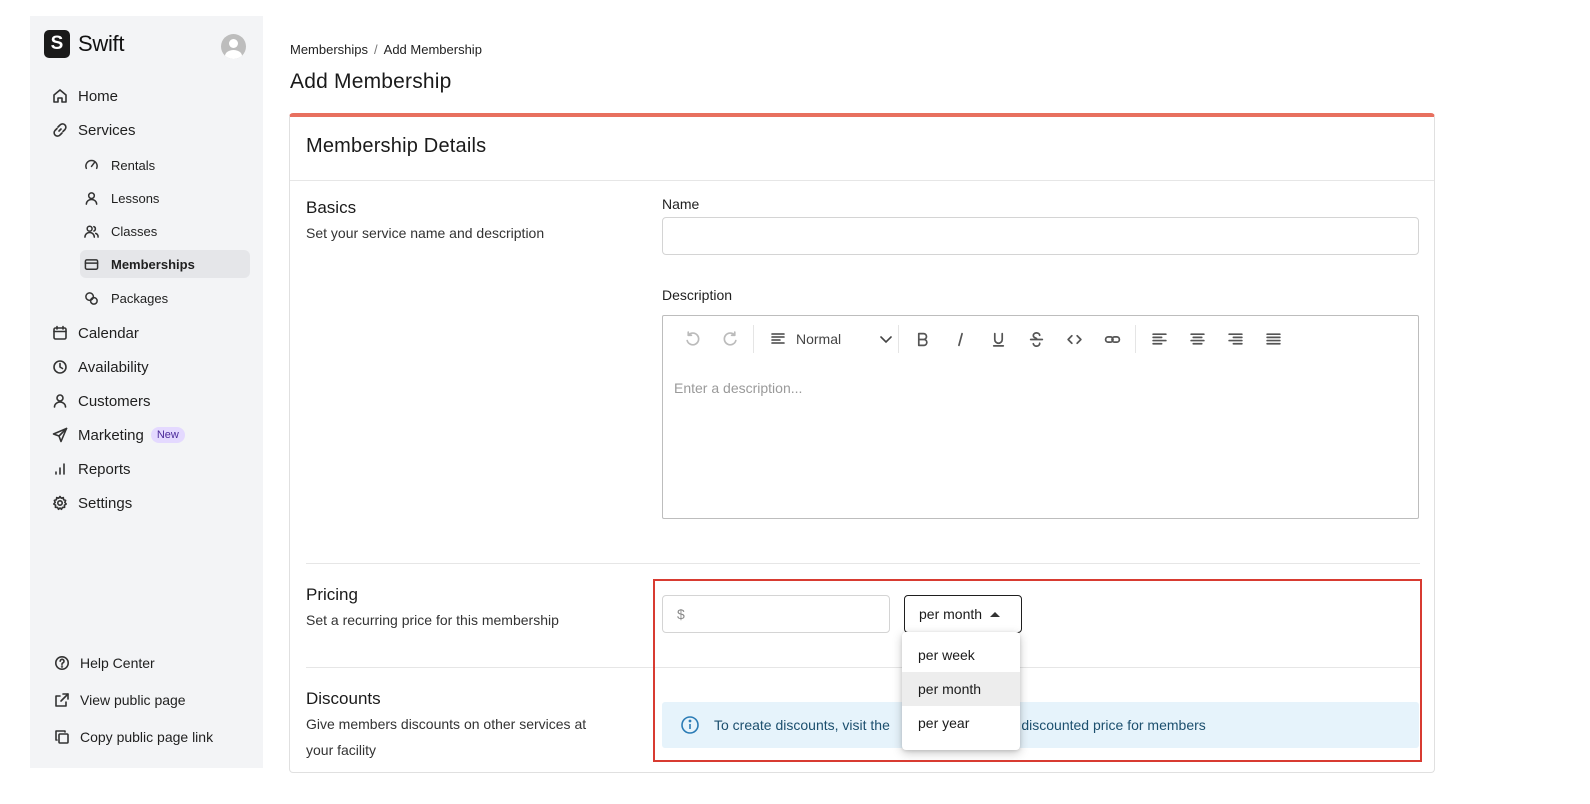 The image size is (1590, 804). I want to click on align-left-icon, so click(1159, 338).